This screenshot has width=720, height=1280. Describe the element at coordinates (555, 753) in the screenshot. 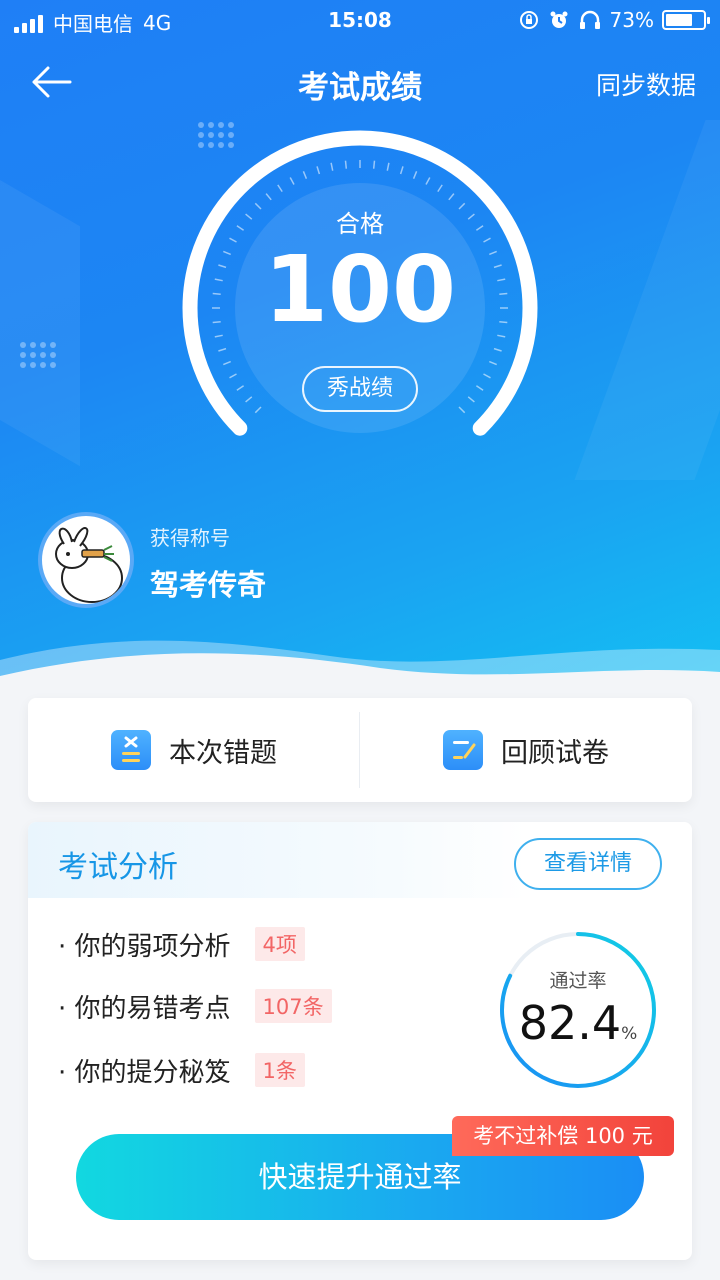

I see `review-paper-label: 回顾试卷` at that location.